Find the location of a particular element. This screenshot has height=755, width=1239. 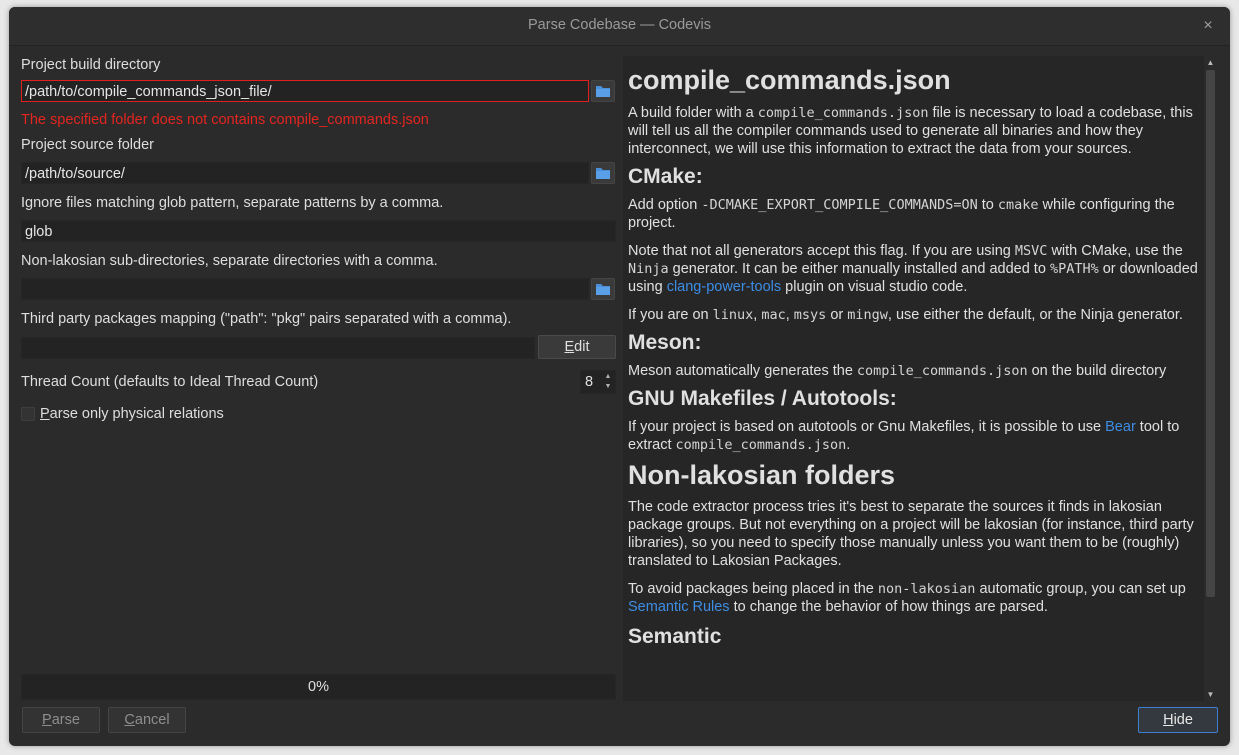

hide-mnemonic: H is located at coordinates (1168, 720).